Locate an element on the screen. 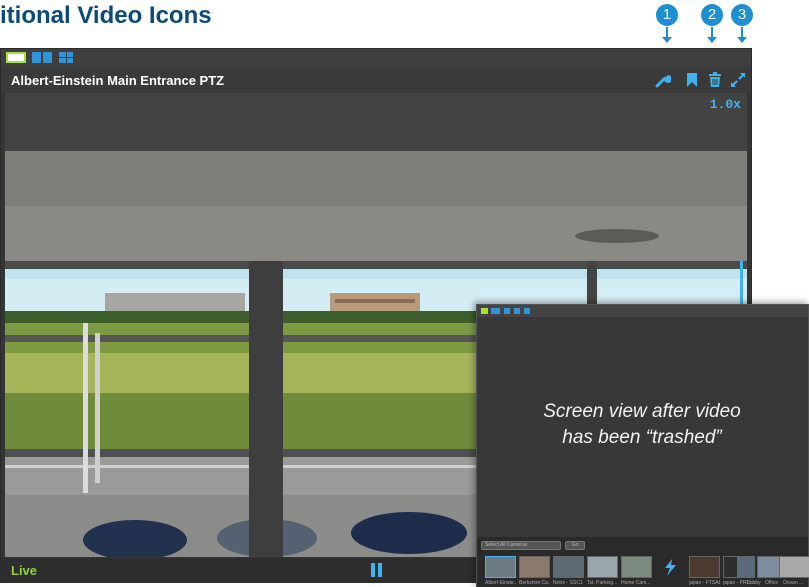 This screenshot has height=587, width=809. layout-toolbar is located at coordinates (376, 58).